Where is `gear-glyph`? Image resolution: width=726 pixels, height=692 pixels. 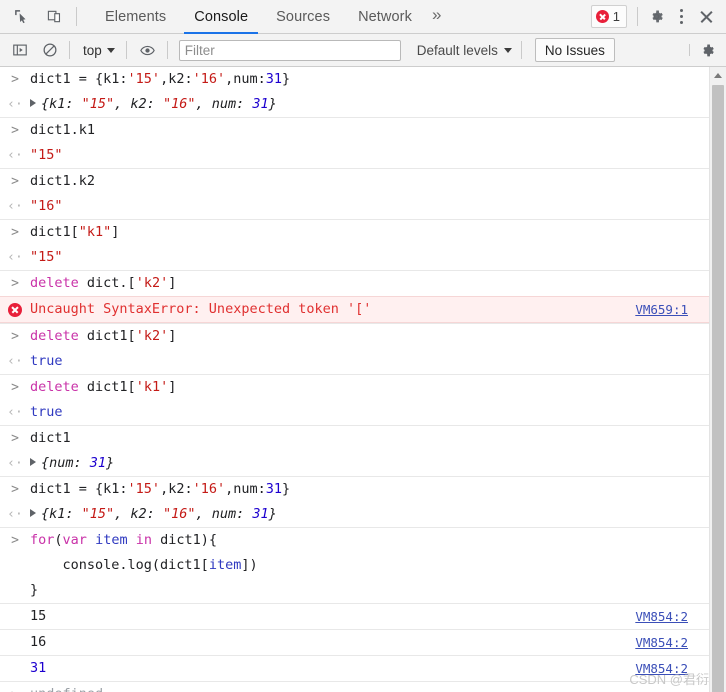
gear-glyph is located at coordinates (657, 16).